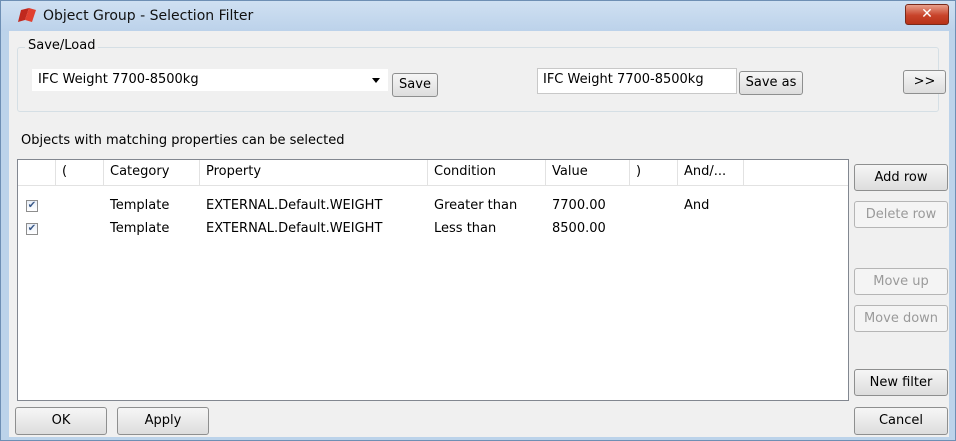 Image resolution: width=956 pixels, height=441 pixels. I want to click on and-or-cell, so click(681, 230).